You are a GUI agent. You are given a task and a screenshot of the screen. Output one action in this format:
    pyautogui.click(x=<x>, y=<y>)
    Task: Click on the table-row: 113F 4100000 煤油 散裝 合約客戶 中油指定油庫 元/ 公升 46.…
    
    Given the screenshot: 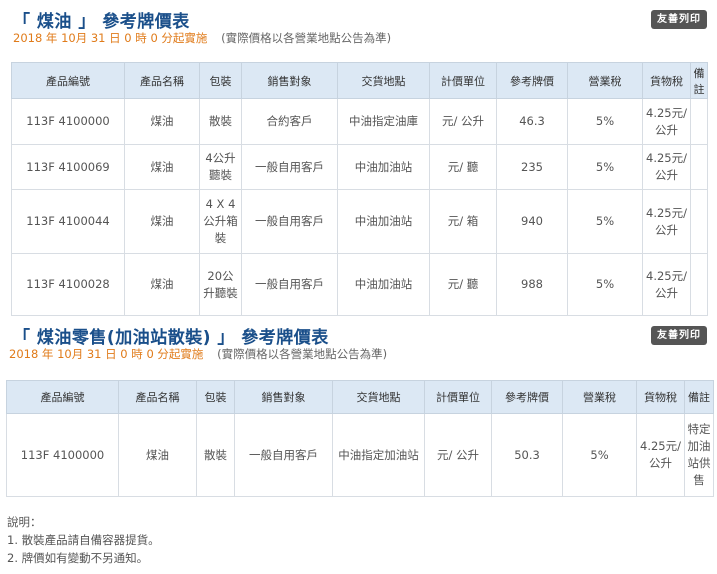 What is the action you would take?
    pyautogui.click(x=359, y=121)
    